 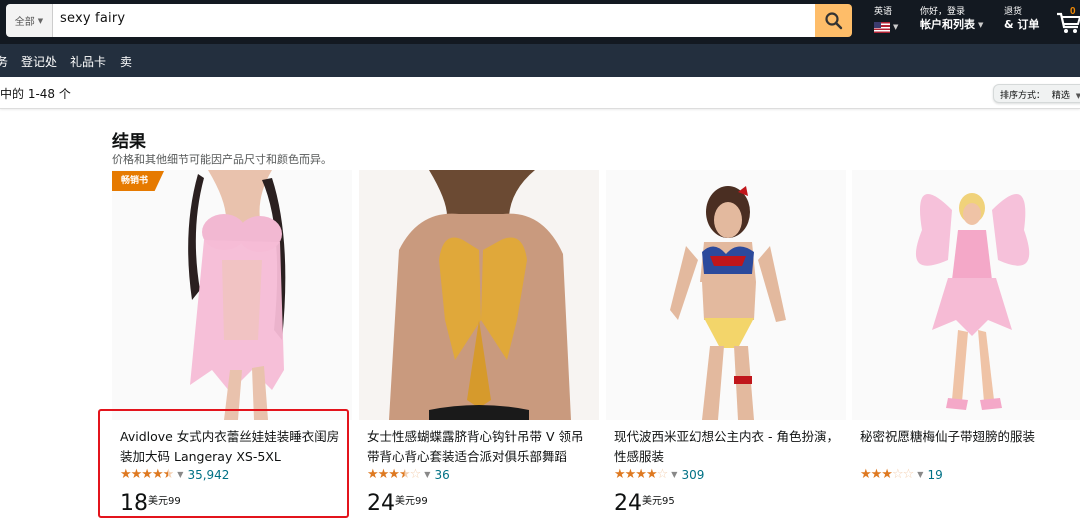 I want to click on results-heading: 结果, so click(x=129, y=142).